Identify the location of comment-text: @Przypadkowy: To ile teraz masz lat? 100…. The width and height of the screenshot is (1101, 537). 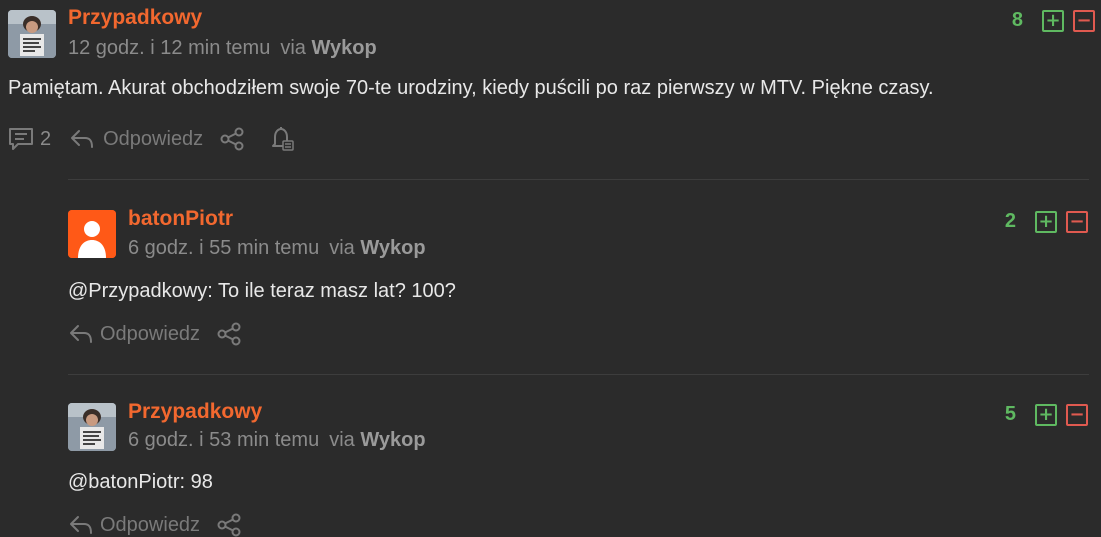
(262, 291).